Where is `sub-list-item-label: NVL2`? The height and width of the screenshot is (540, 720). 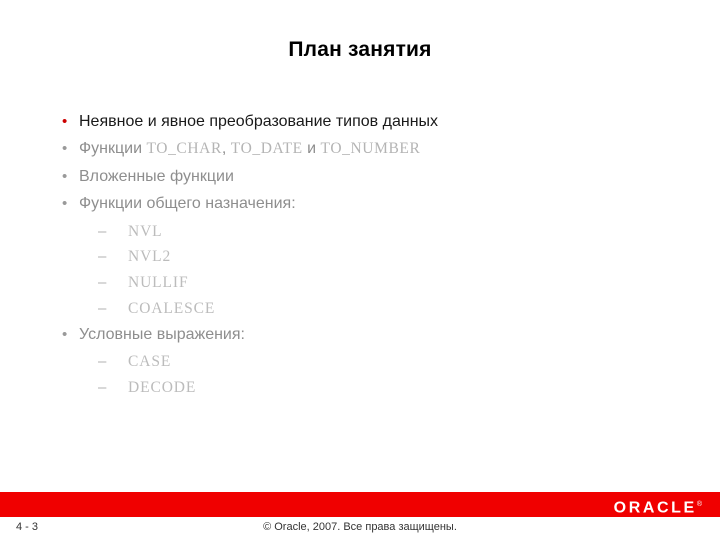 sub-list-item-label: NVL2 is located at coordinates (150, 257).